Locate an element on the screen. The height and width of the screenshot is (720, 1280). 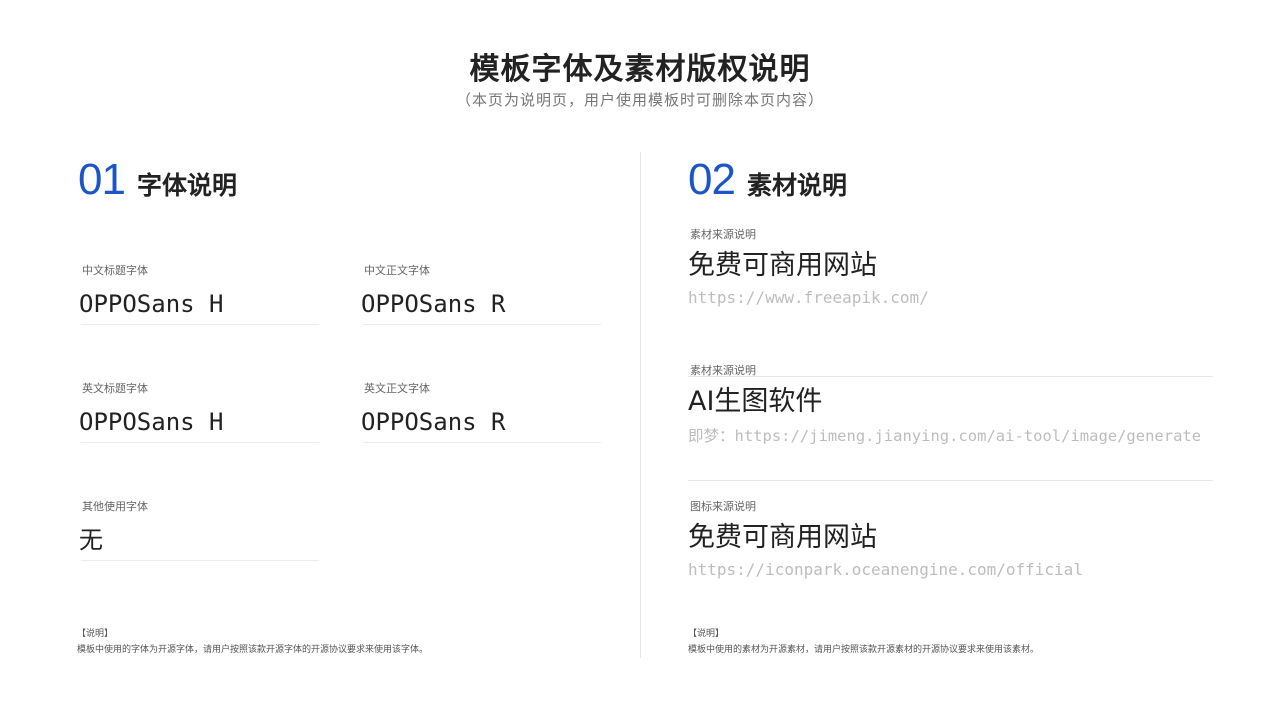
material-item-url: https://www.freeapik.com/ is located at coordinates (951, 297).